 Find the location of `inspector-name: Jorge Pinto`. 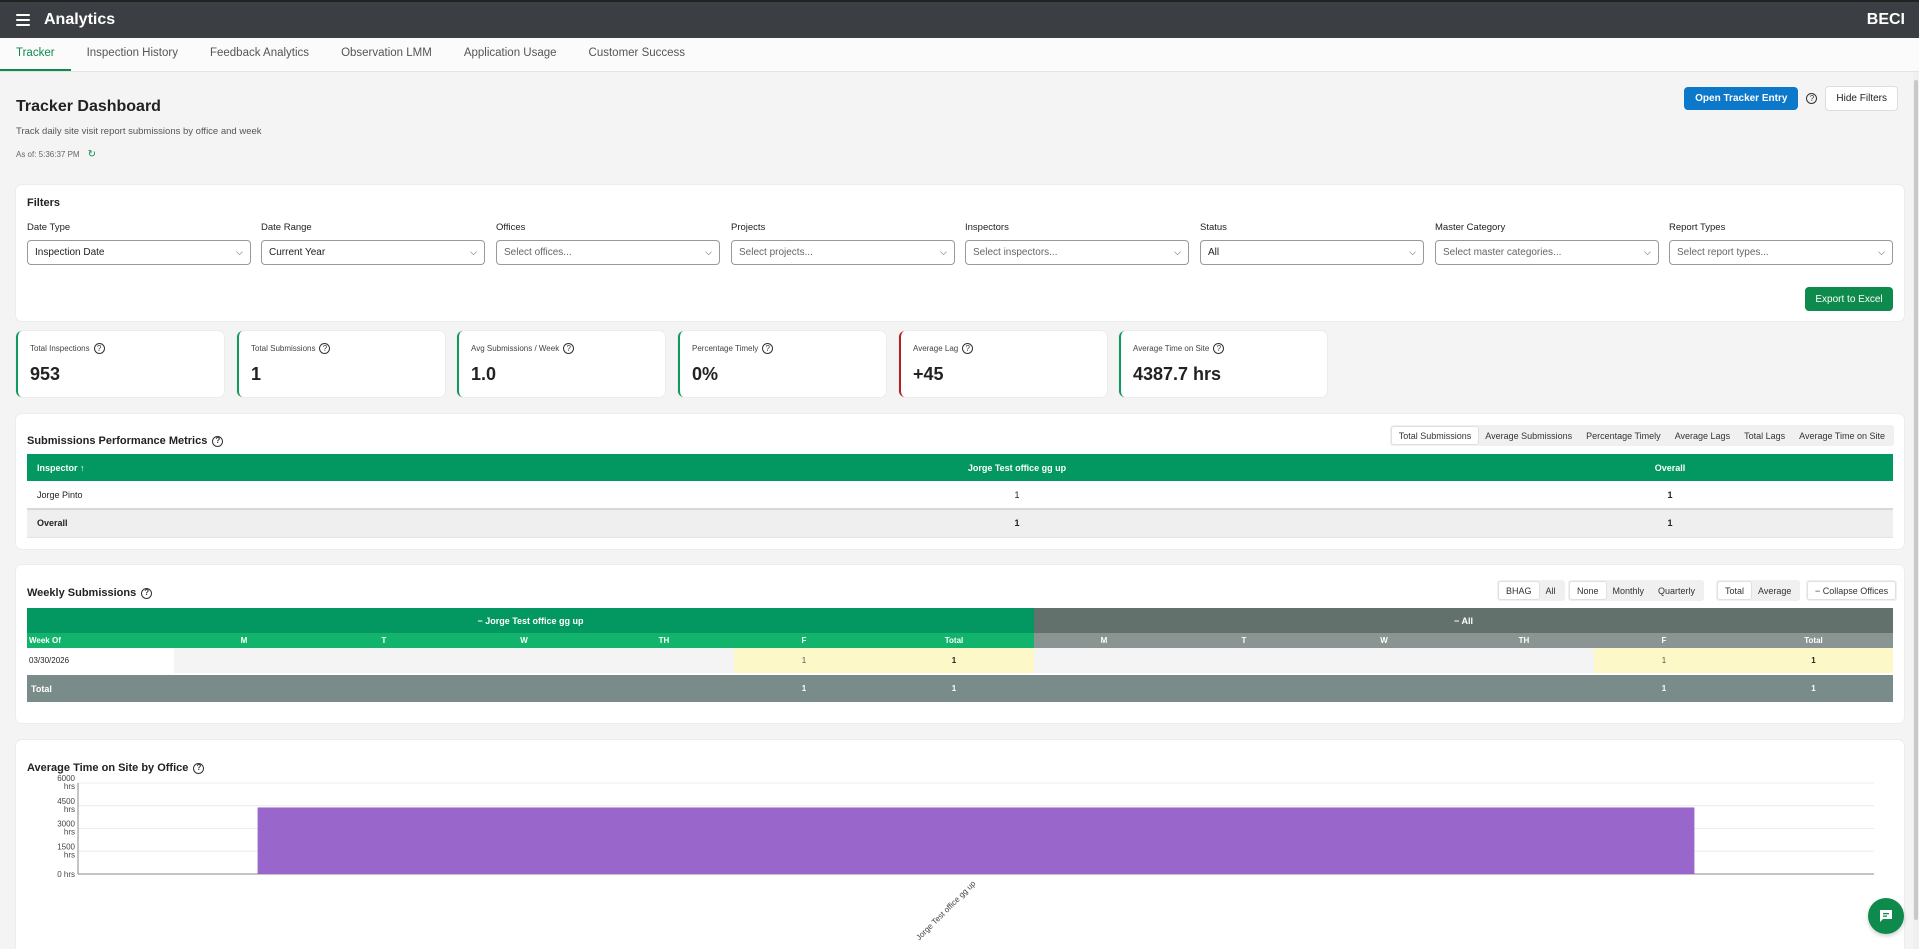

inspector-name: Jorge Pinto is located at coordinates (307, 495).